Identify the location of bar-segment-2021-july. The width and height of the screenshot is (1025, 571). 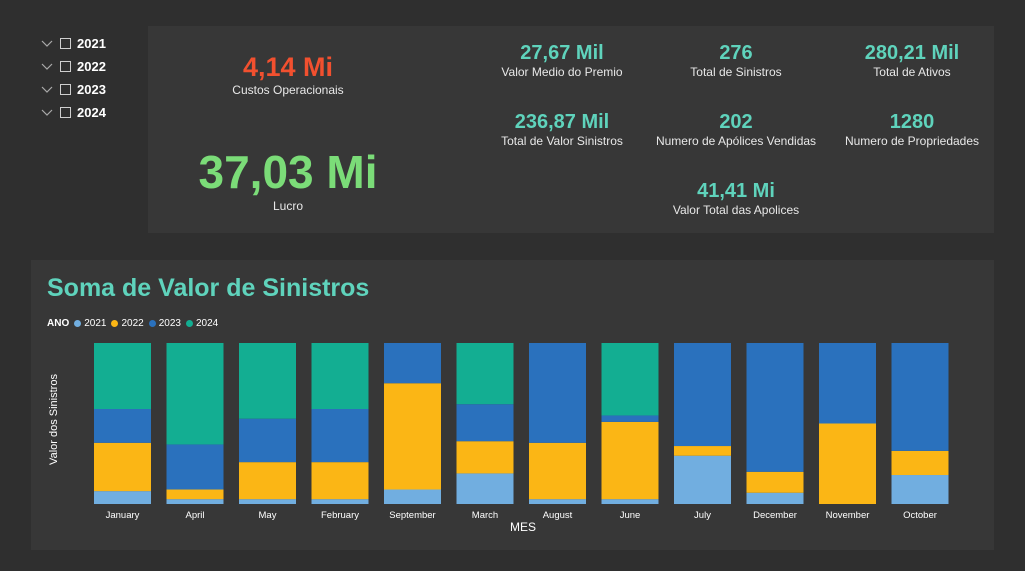
(702, 479).